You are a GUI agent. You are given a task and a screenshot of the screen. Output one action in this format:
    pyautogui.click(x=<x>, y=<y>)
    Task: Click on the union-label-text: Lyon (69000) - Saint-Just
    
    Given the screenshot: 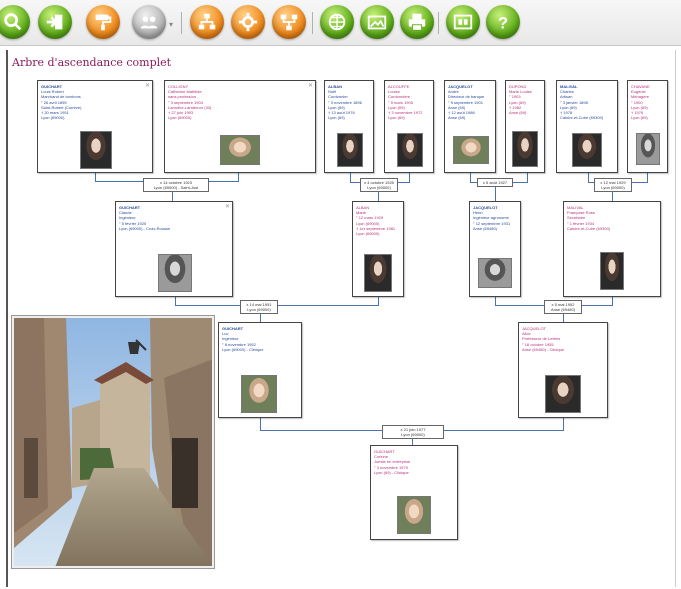 What is the action you would take?
    pyautogui.click(x=176, y=187)
    